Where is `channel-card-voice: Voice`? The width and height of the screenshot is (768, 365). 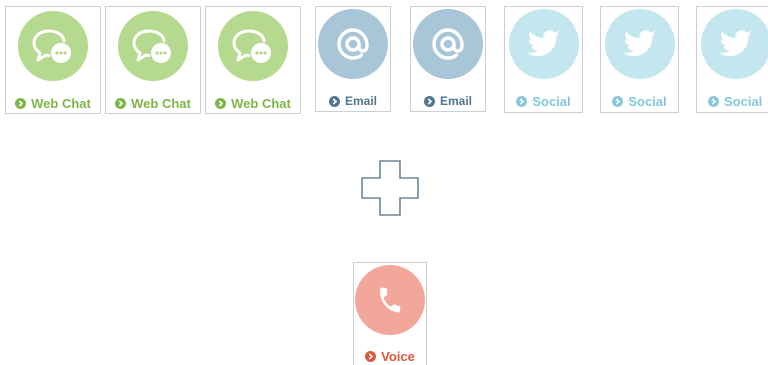
channel-card-voice: Voice is located at coordinates (390, 313).